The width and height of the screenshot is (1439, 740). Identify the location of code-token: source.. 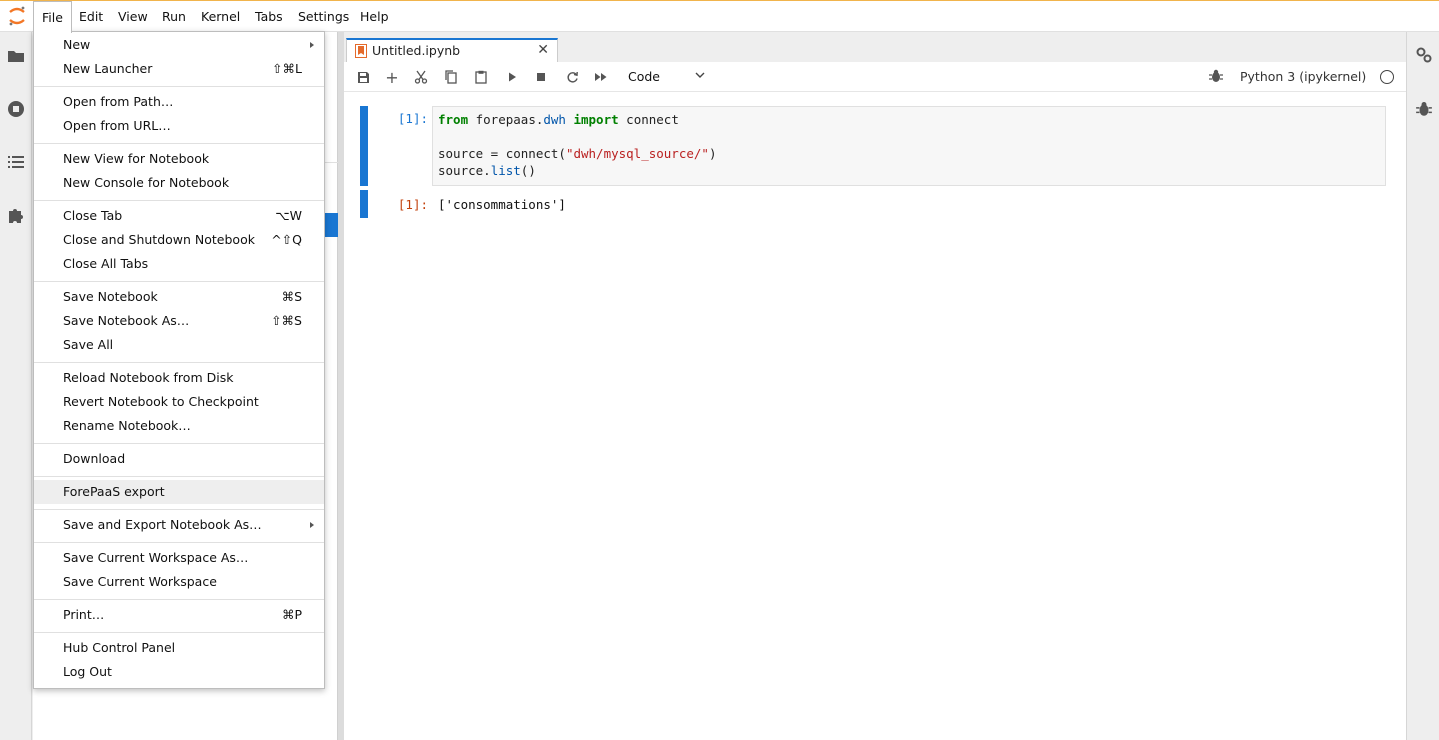
(464, 170).